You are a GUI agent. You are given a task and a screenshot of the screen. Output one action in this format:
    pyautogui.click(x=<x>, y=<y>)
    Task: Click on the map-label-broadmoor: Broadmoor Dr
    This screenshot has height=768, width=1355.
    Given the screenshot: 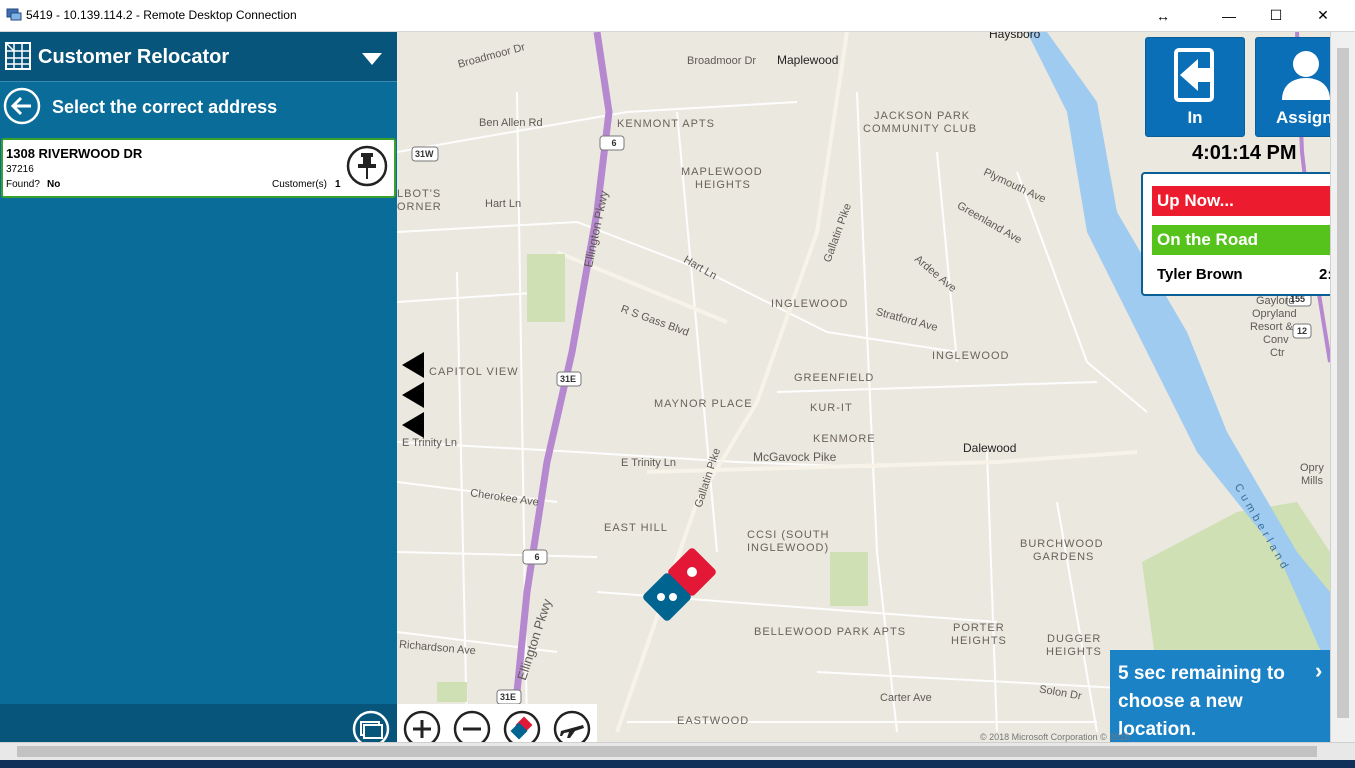 What is the action you would take?
    pyautogui.click(x=722, y=61)
    